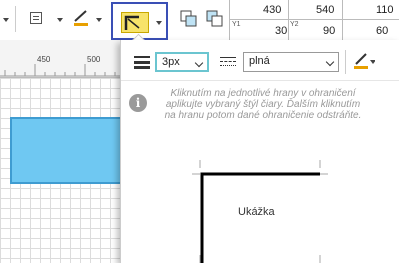 The width and height of the screenshot is (399, 263). I want to click on ruler-mark-450: 450, so click(44, 59).